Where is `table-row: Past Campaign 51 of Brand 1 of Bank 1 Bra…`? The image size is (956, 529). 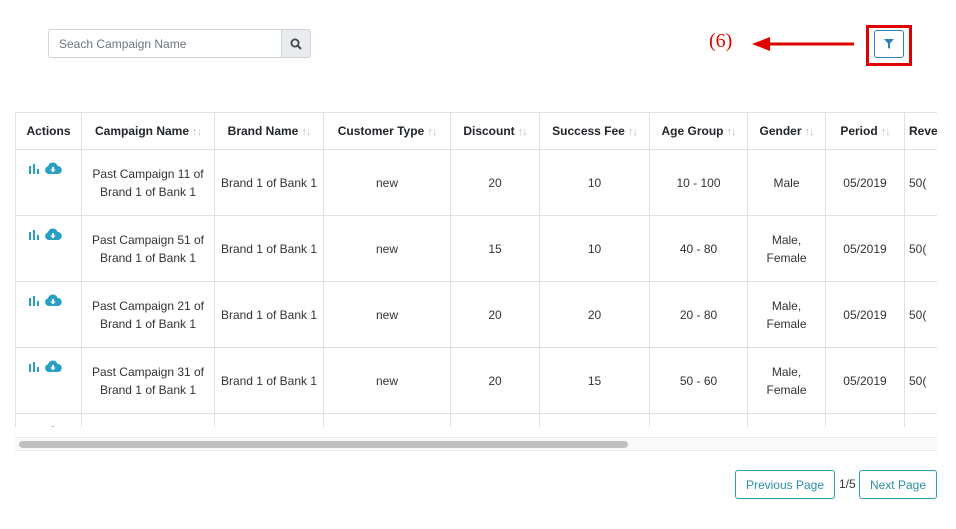
table-row: Past Campaign 51 of Brand 1 of Bank 1 Bra… is located at coordinates (476, 248).